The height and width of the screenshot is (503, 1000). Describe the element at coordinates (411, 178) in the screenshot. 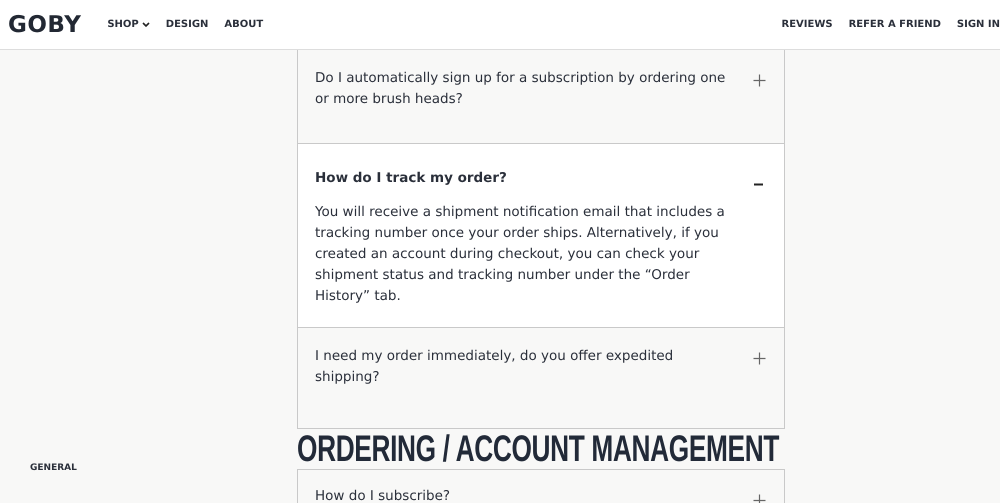

I see `faq-question: How do I track my order?` at that location.